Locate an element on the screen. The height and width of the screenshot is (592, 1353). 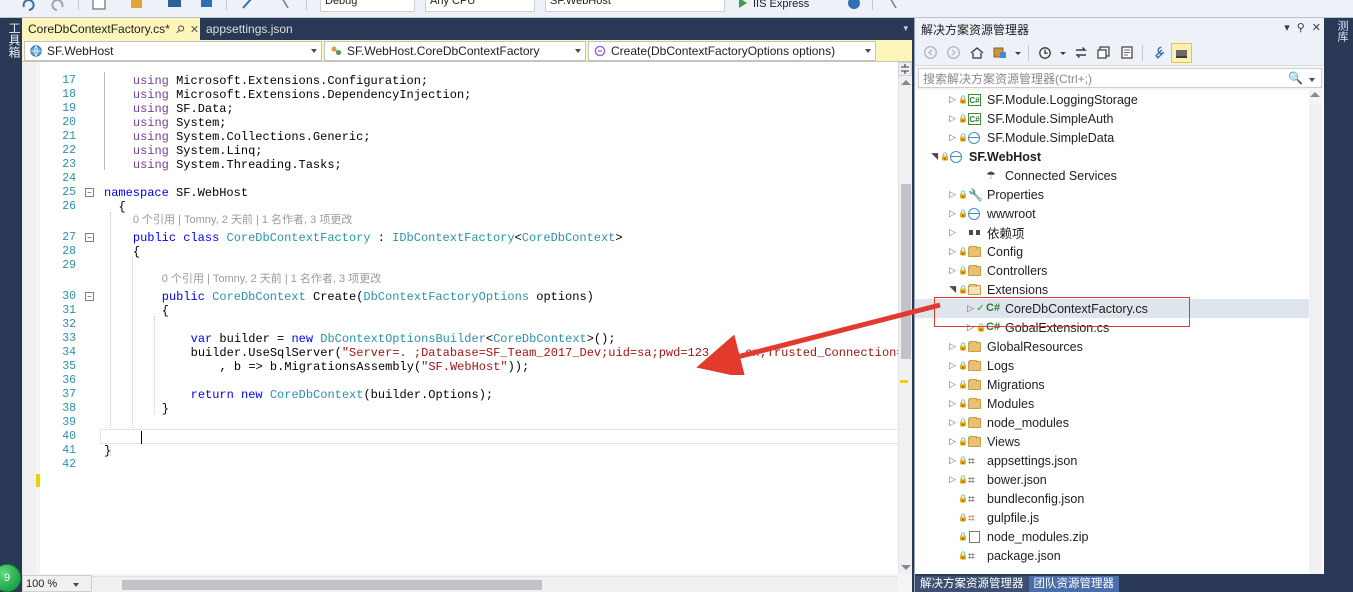
show-all-files-icon is located at coordinates (1126, 53).